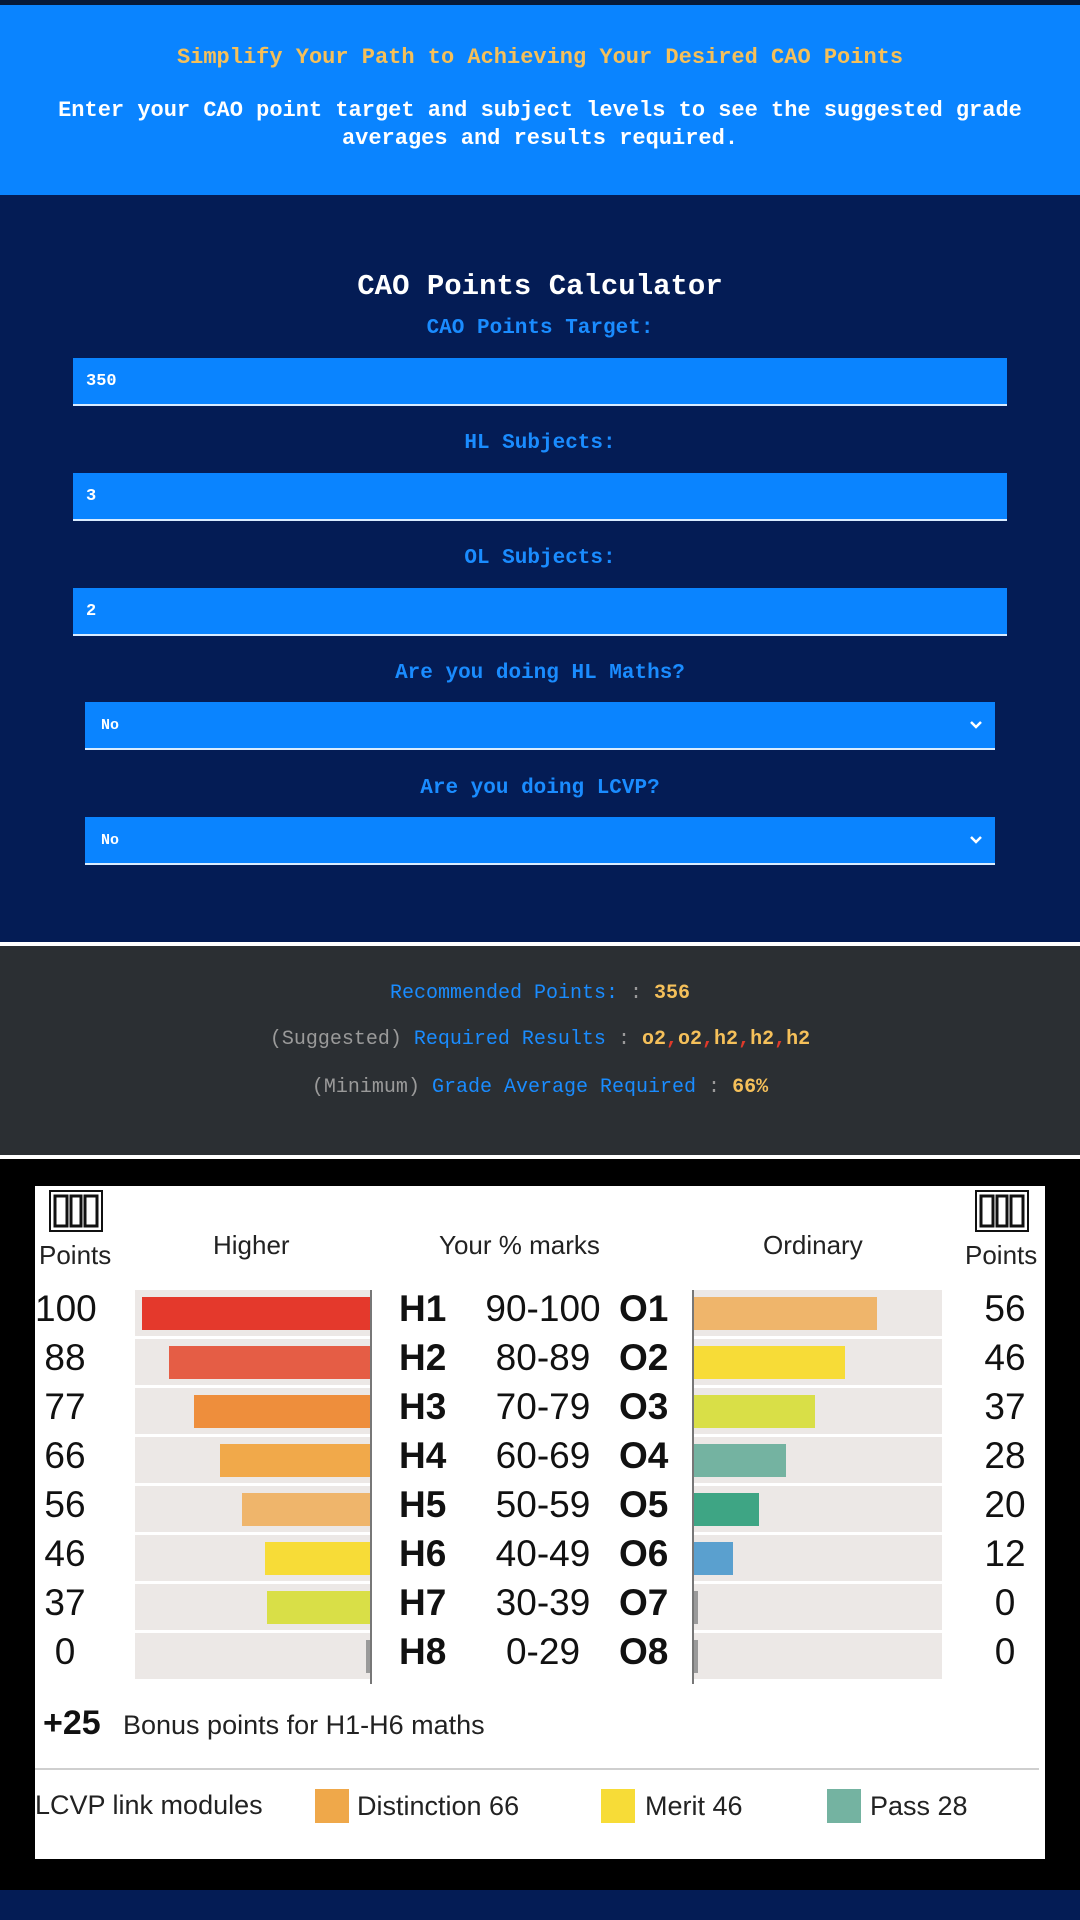 Image resolution: width=1080 pixels, height=1920 pixels. What do you see at coordinates (423, 1406) in the screenshot?
I see `higher-grade: H3` at bounding box center [423, 1406].